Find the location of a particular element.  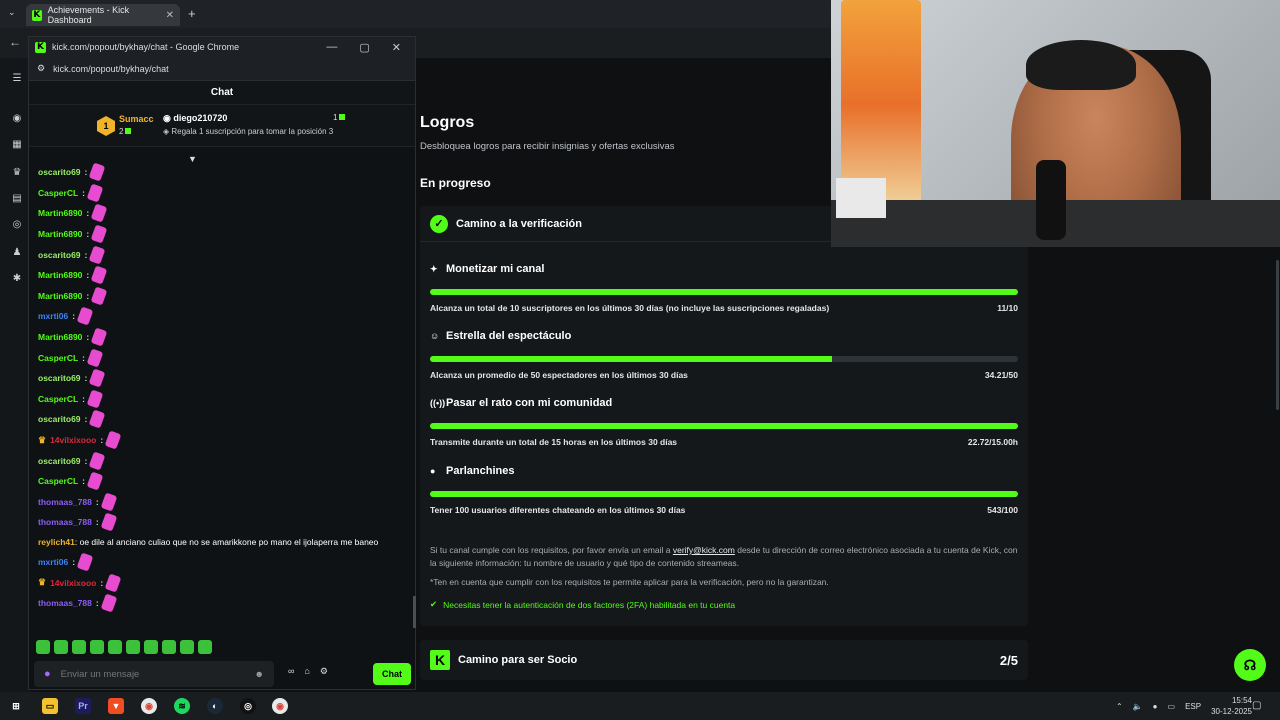

menu-icon: ☰ is located at coordinates (17, 79).